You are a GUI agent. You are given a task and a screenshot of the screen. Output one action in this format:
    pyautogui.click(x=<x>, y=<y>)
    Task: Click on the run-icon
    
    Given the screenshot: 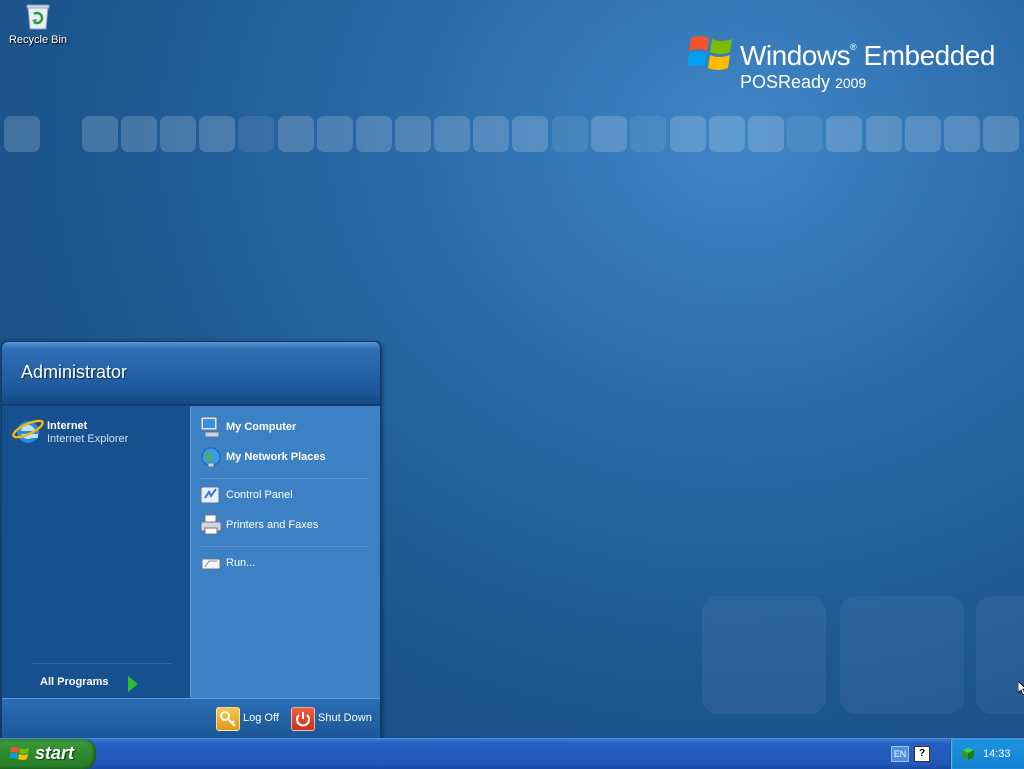 What is the action you would take?
    pyautogui.click(x=211, y=564)
    